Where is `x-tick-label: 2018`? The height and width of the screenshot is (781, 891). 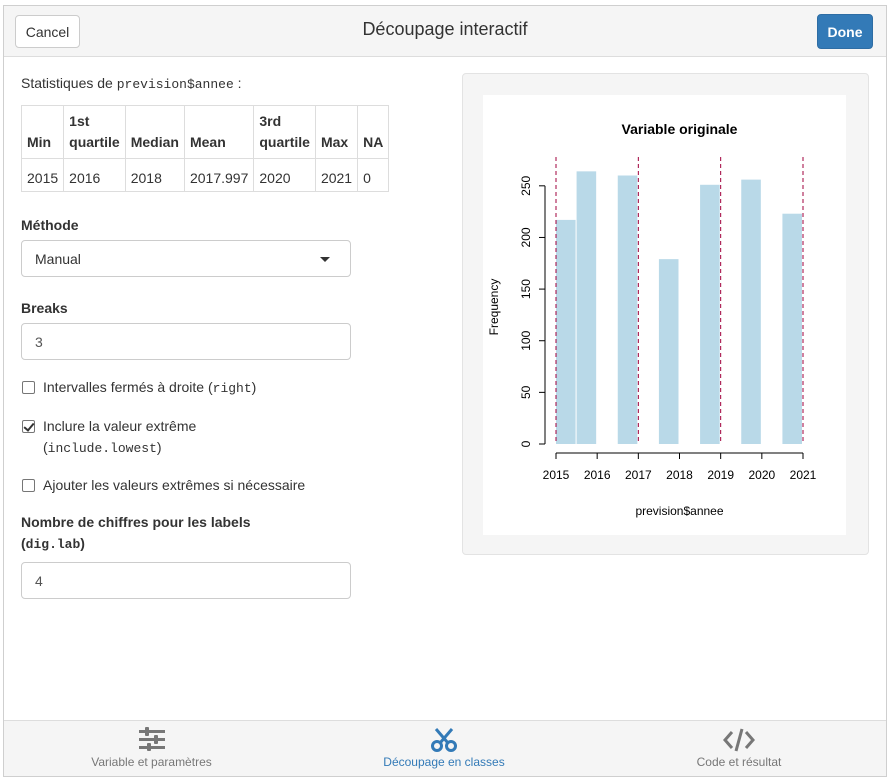
x-tick-label: 2018 is located at coordinates (679, 475).